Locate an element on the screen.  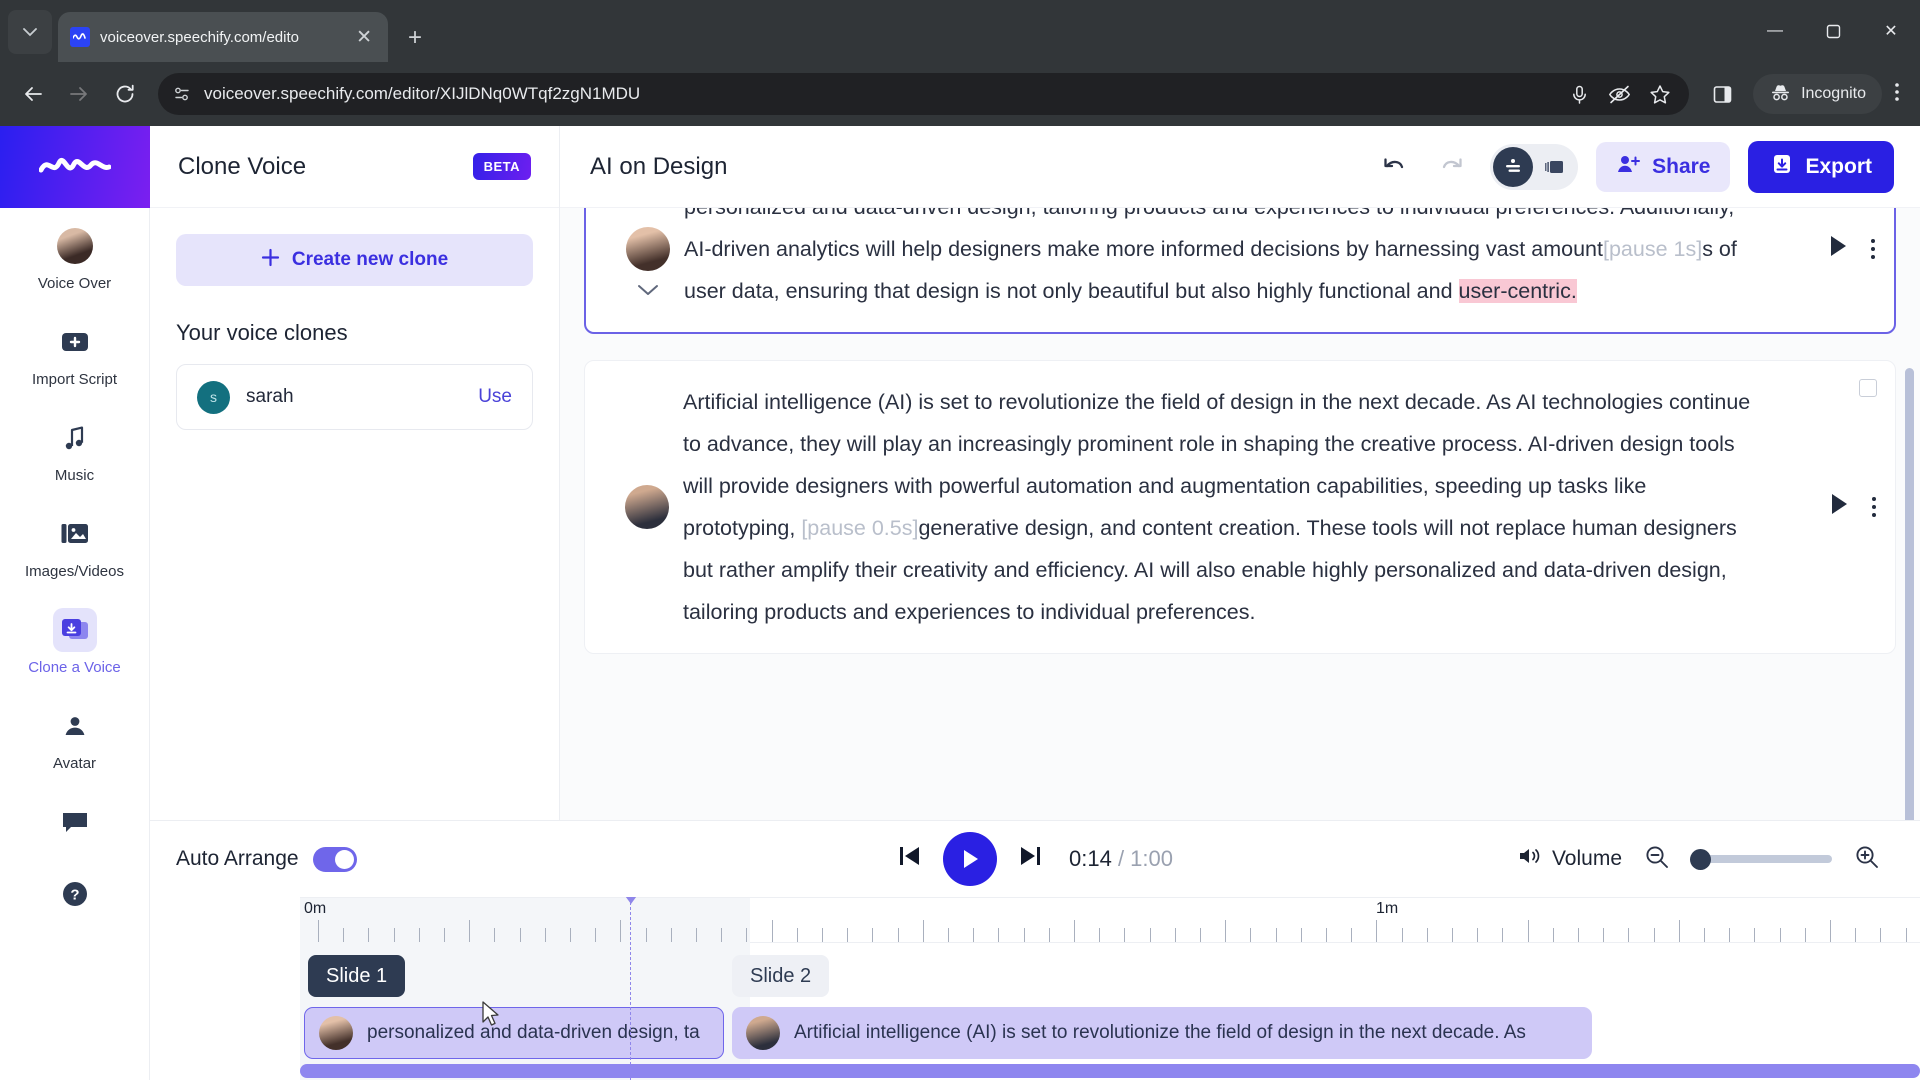
sidebar-item-help: ? is located at coordinates (75, 892).